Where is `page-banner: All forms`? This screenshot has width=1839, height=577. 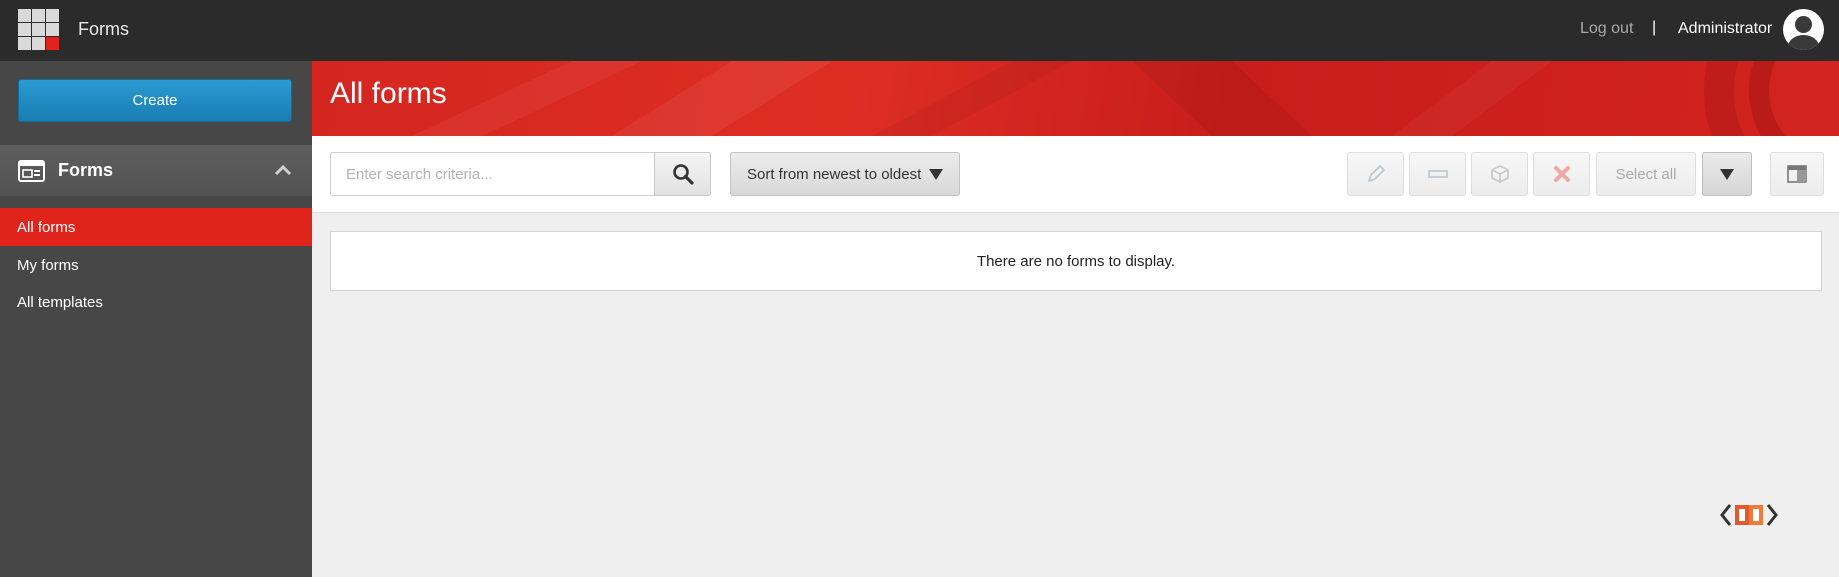 page-banner: All forms is located at coordinates (1075, 98).